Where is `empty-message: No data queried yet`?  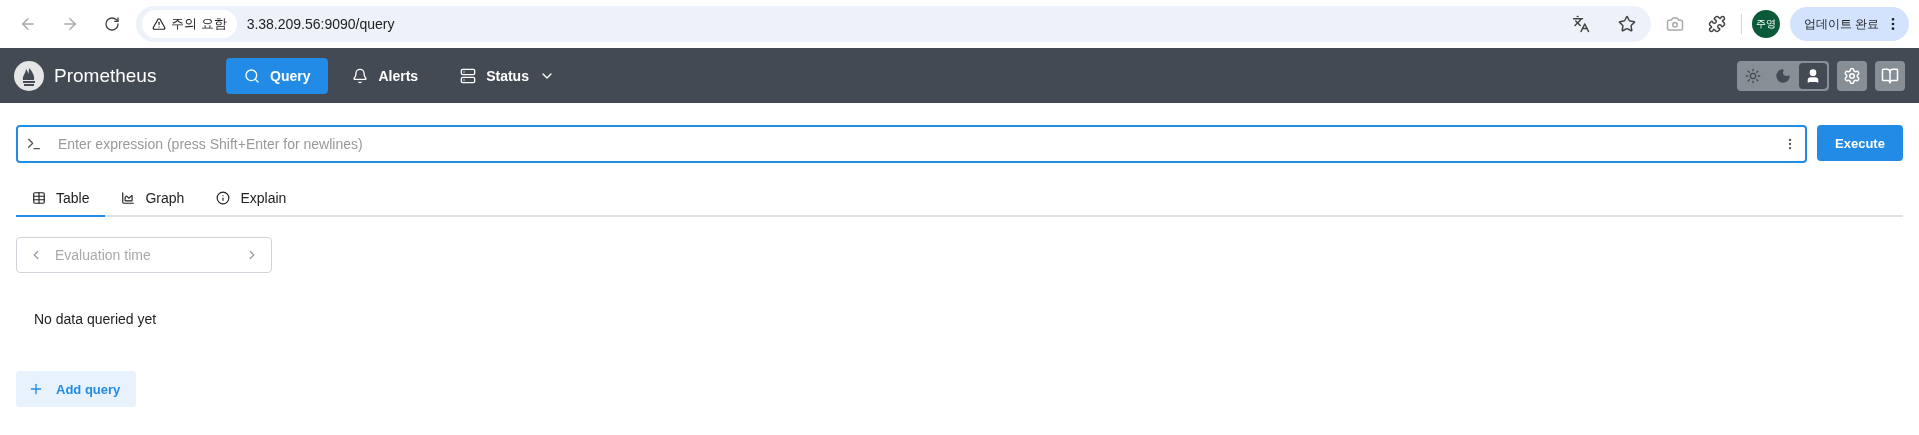
empty-message: No data queried yet is located at coordinates (96, 319).